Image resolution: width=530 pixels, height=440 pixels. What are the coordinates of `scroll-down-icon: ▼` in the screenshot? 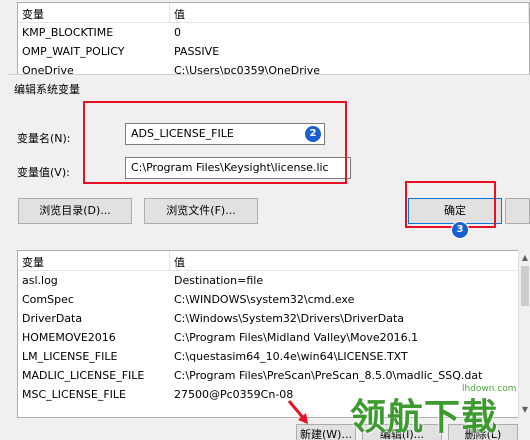 It's located at (525, 410).